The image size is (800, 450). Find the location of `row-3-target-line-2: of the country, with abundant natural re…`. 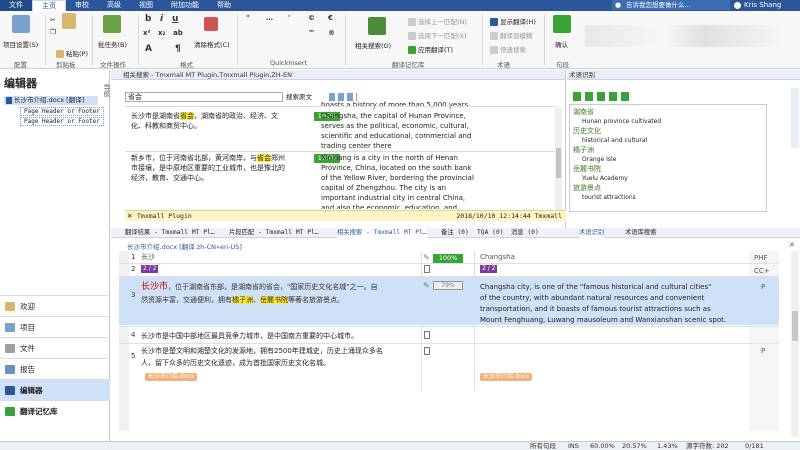

row-3-target-line-2: of the country, with abundant natural re… is located at coordinates (592, 298).